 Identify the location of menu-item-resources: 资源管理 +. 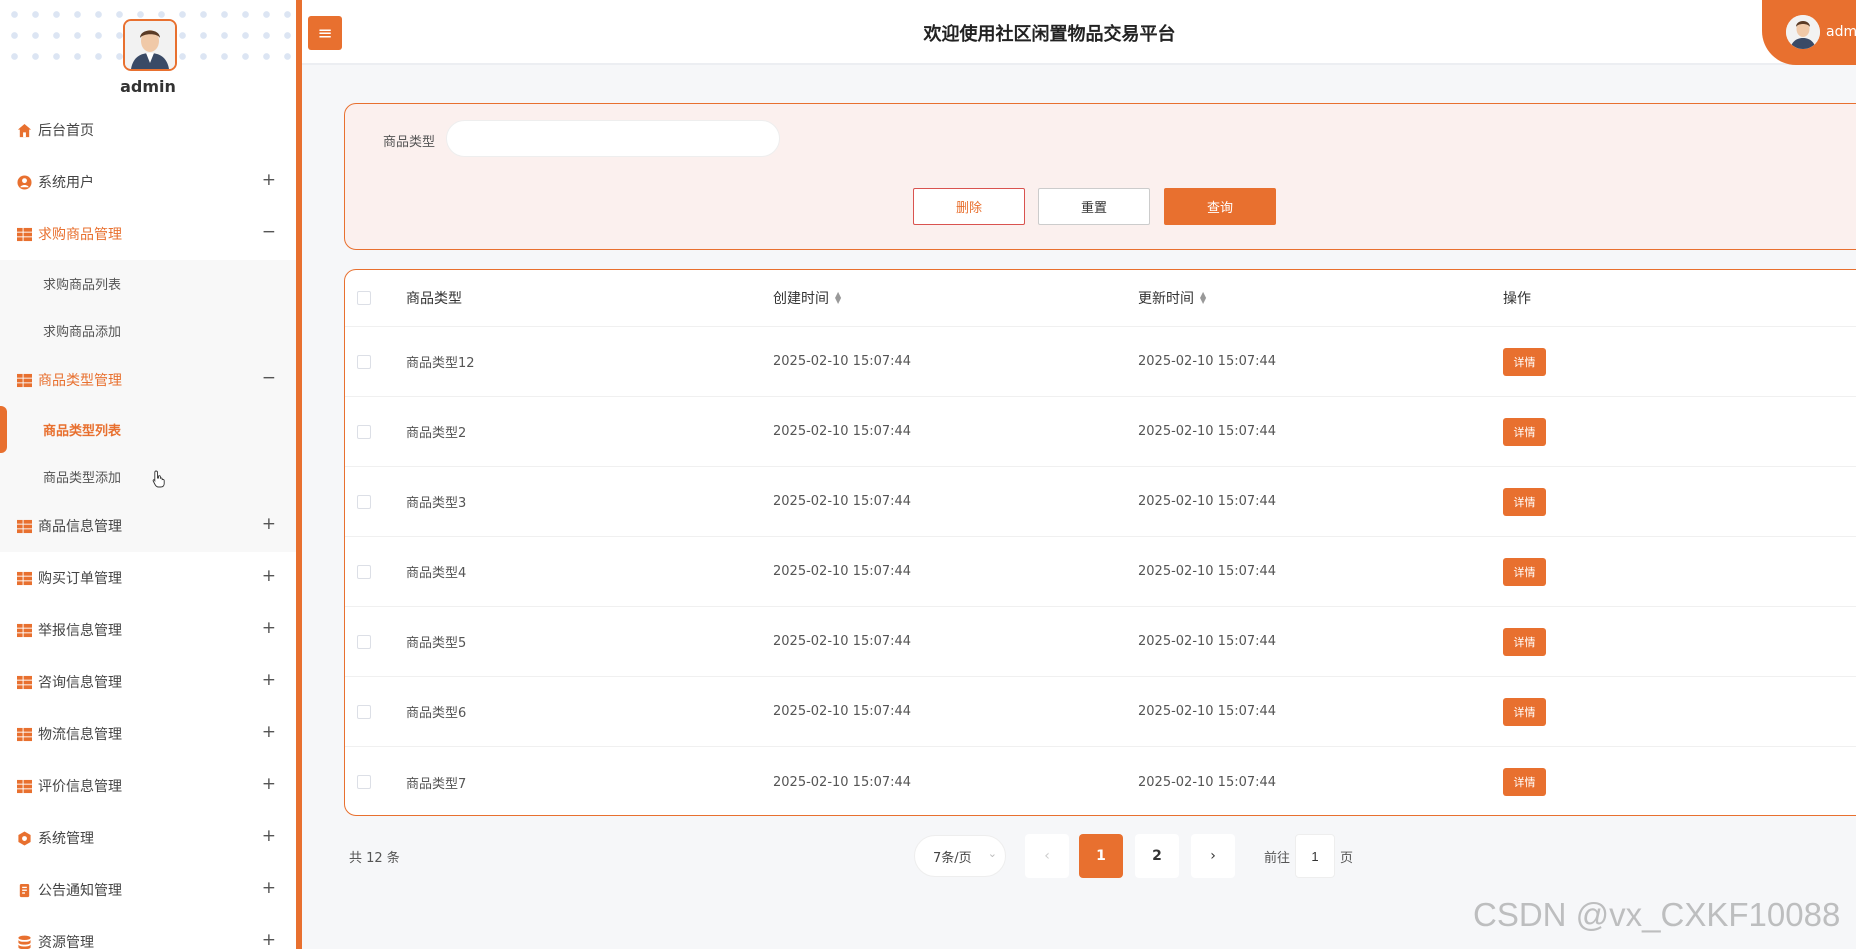
(148, 932).